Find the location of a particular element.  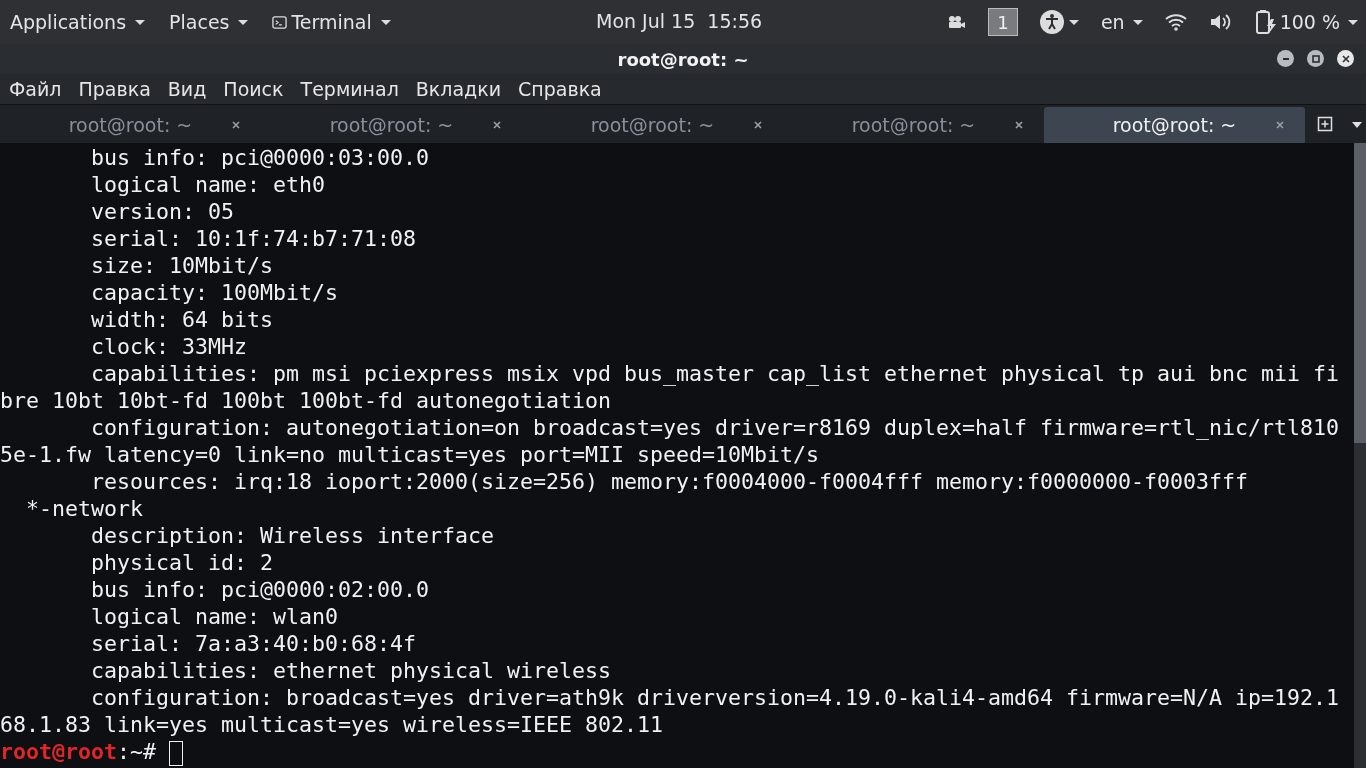

maximize-icon is located at coordinates (1315, 58).